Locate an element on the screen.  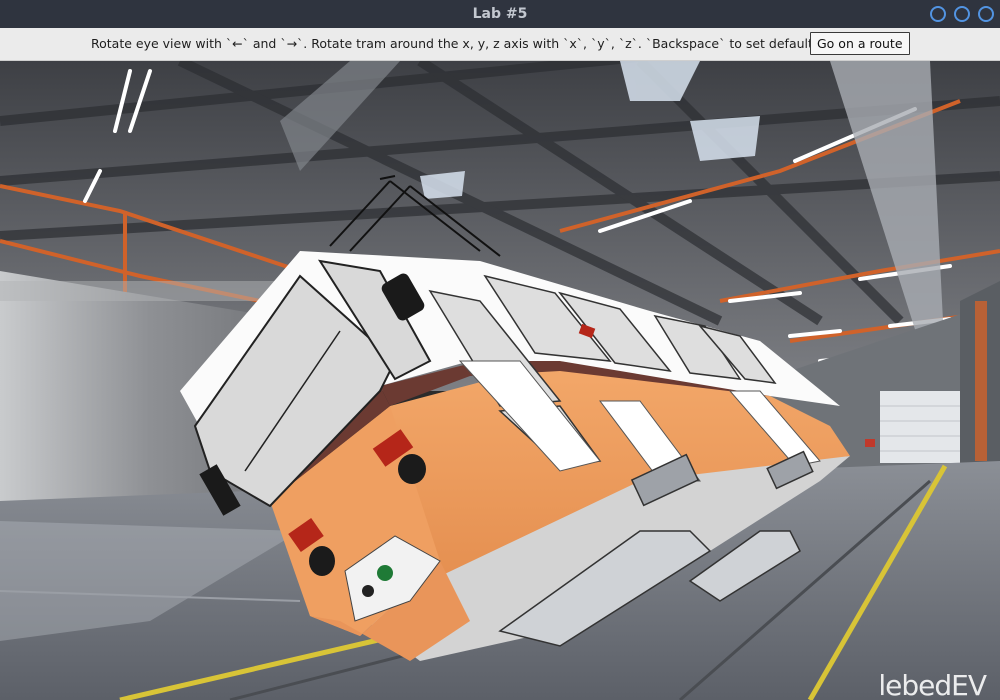
window-title: Lab #5 is located at coordinates (500, 14).